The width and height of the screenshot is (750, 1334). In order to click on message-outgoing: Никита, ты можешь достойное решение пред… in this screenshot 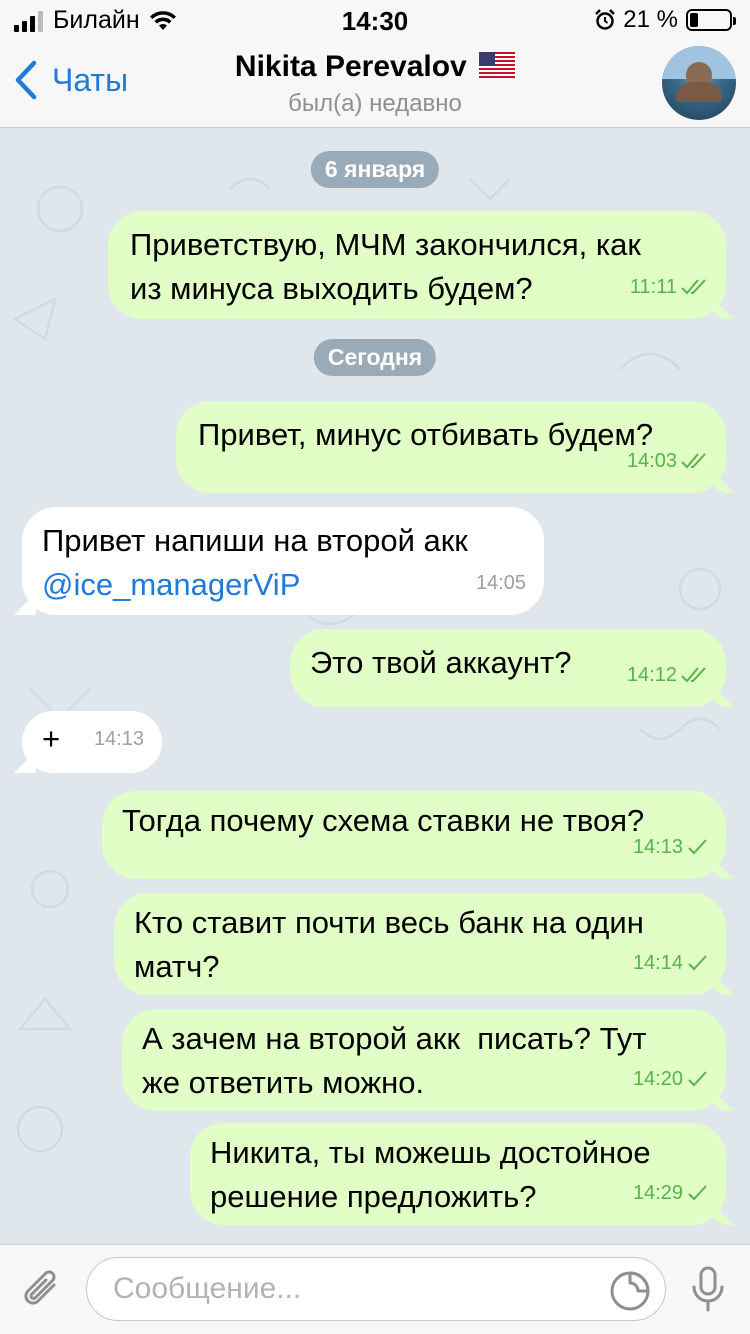, I will do `click(458, 1174)`.